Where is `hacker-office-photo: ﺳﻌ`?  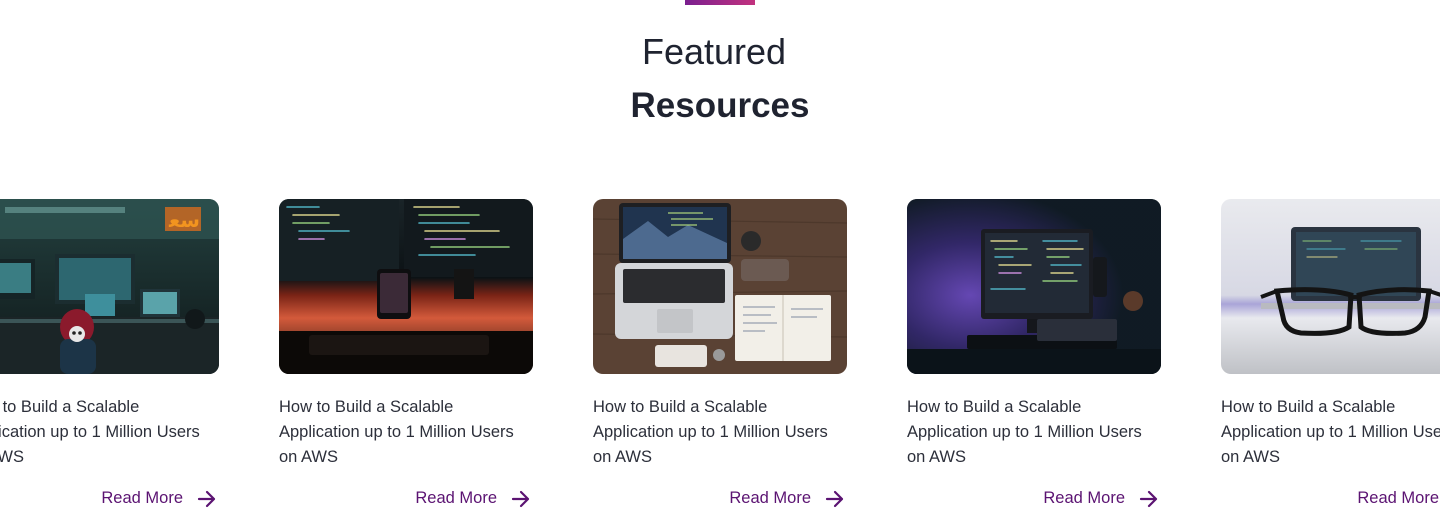 hacker-office-photo: ﺳﻌ is located at coordinates (109, 286).